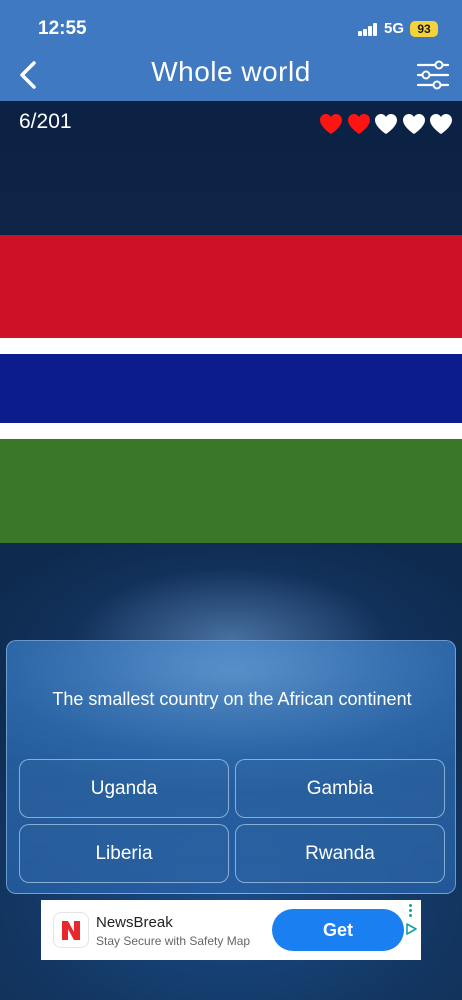  What do you see at coordinates (338, 930) in the screenshot?
I see `ad-get-button: Get` at bounding box center [338, 930].